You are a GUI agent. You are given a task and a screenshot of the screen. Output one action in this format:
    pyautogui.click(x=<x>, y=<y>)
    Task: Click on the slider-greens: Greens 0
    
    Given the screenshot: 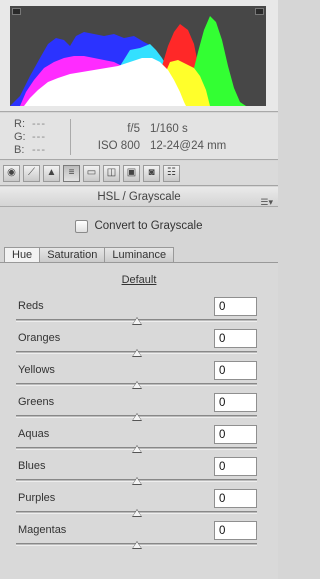 What is the action you would take?
    pyautogui.click(x=139, y=409)
    